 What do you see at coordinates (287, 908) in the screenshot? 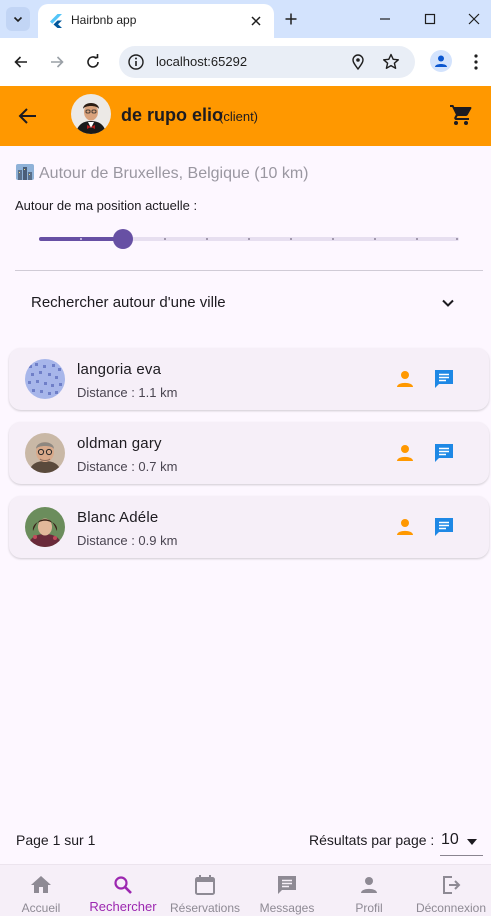
I see `nav-label: Messages` at bounding box center [287, 908].